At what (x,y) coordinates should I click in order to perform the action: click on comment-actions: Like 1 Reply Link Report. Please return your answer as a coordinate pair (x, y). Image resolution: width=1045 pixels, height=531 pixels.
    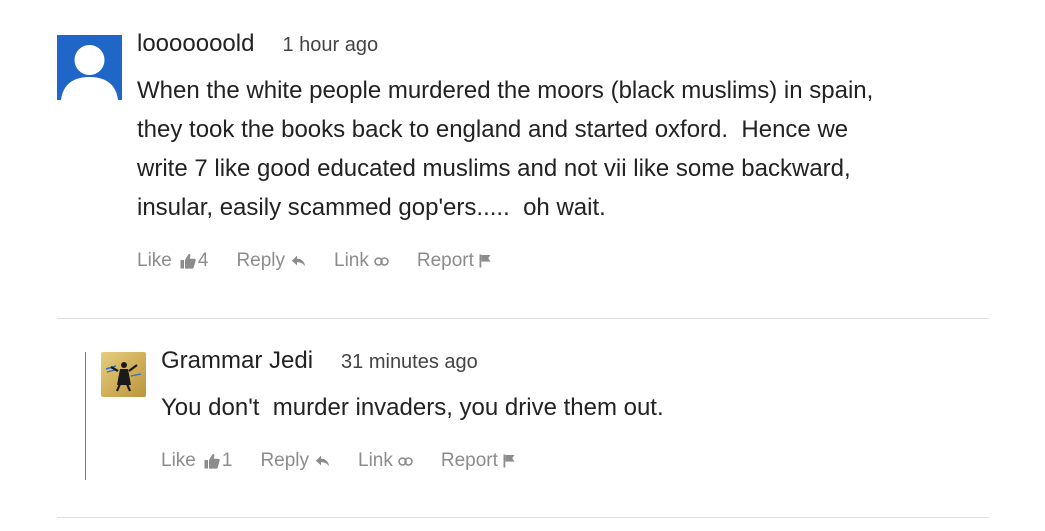
    Looking at the image, I should click on (338, 461).